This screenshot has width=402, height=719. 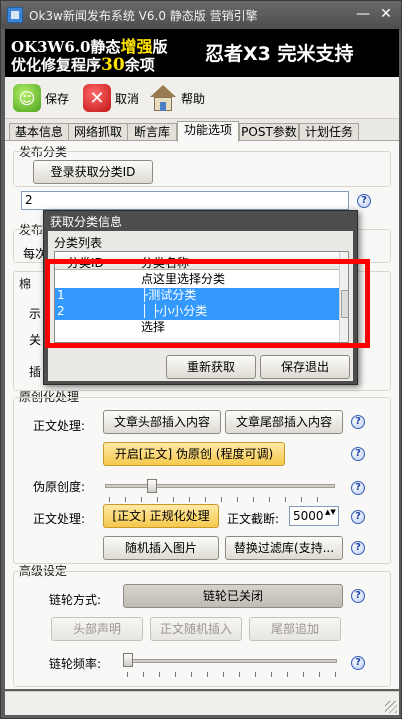 I want to click on partial-label-4: 插, so click(x=35, y=372).